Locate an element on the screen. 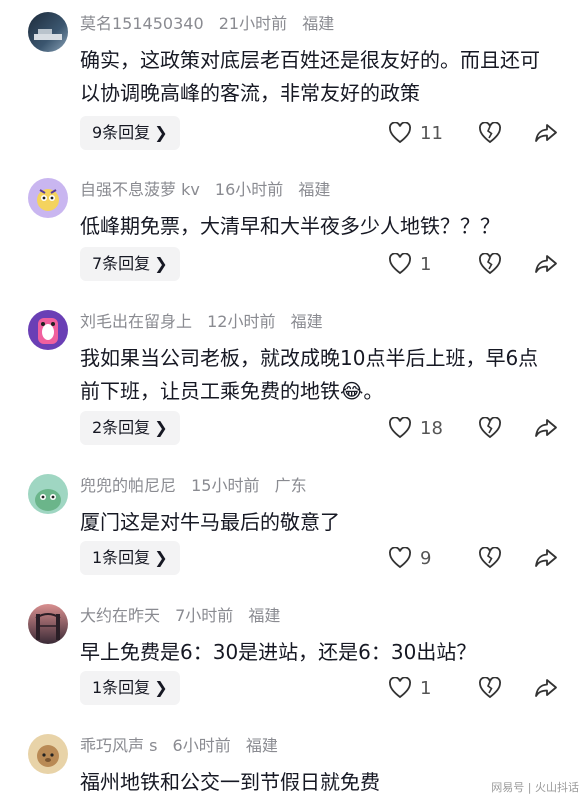  comment-meta: 兜兜的帕尼尼 15小时前 广东 is located at coordinates (198, 486).